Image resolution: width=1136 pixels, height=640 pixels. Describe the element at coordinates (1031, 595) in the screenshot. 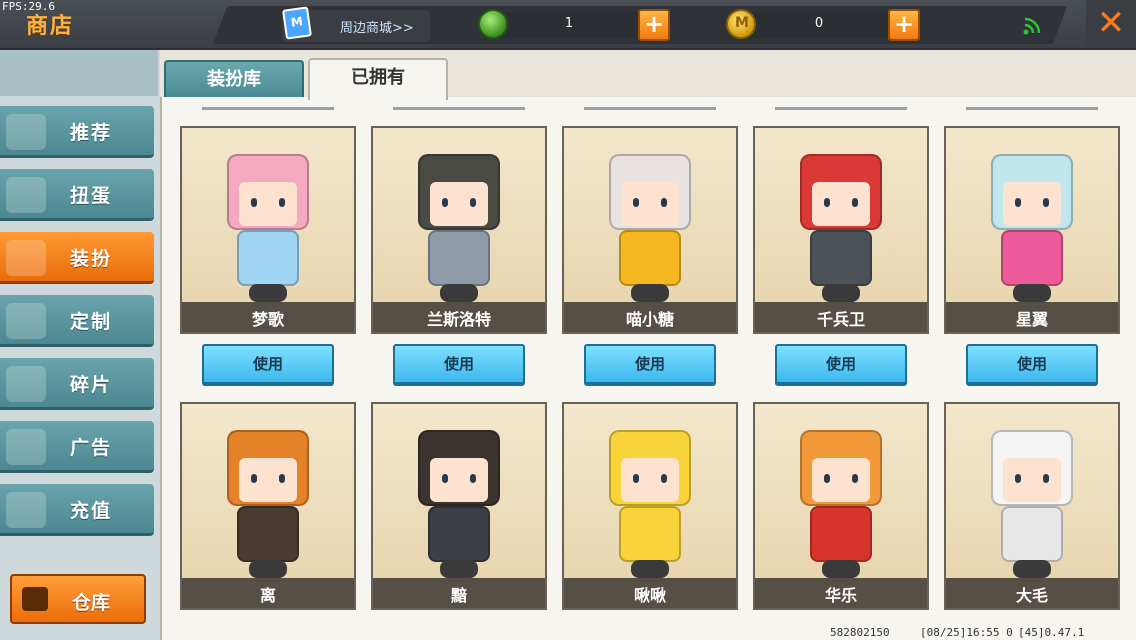

I see `skin-name: 大毛` at that location.